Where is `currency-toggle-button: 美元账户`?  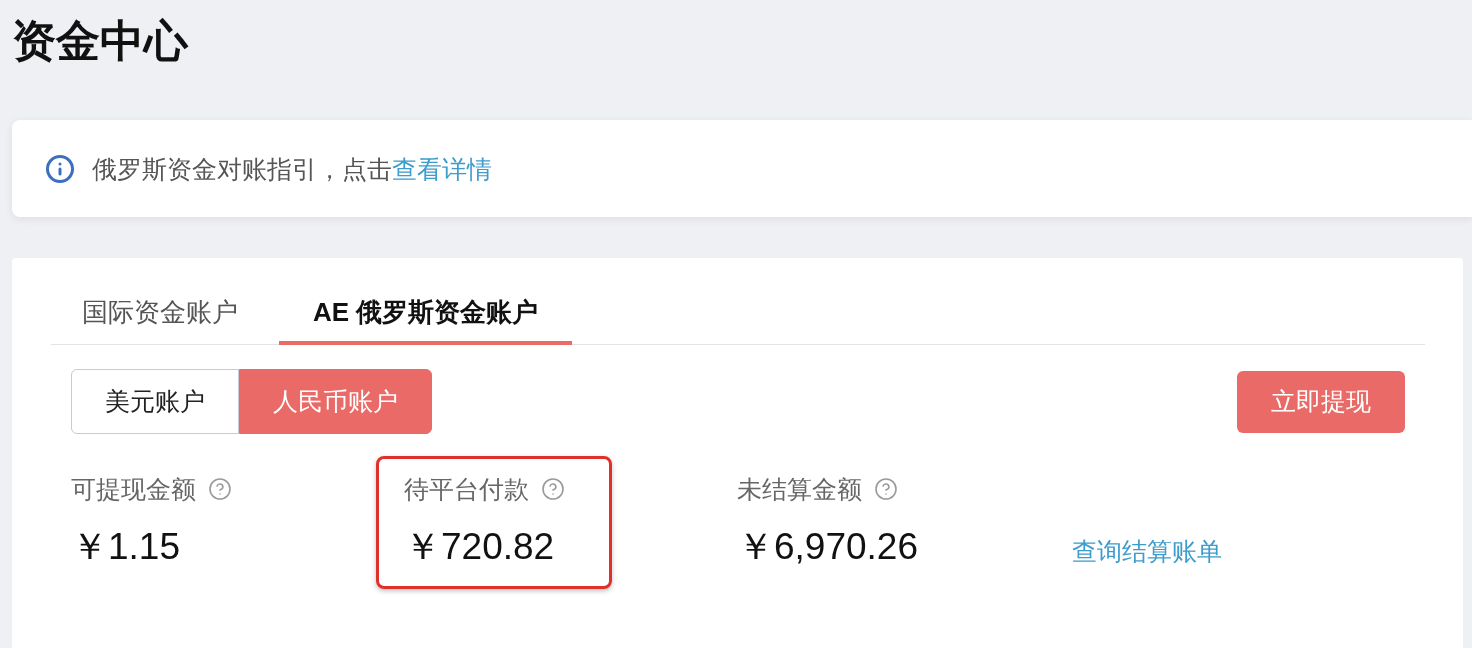
currency-toggle-button: 美元账户 is located at coordinates (155, 401).